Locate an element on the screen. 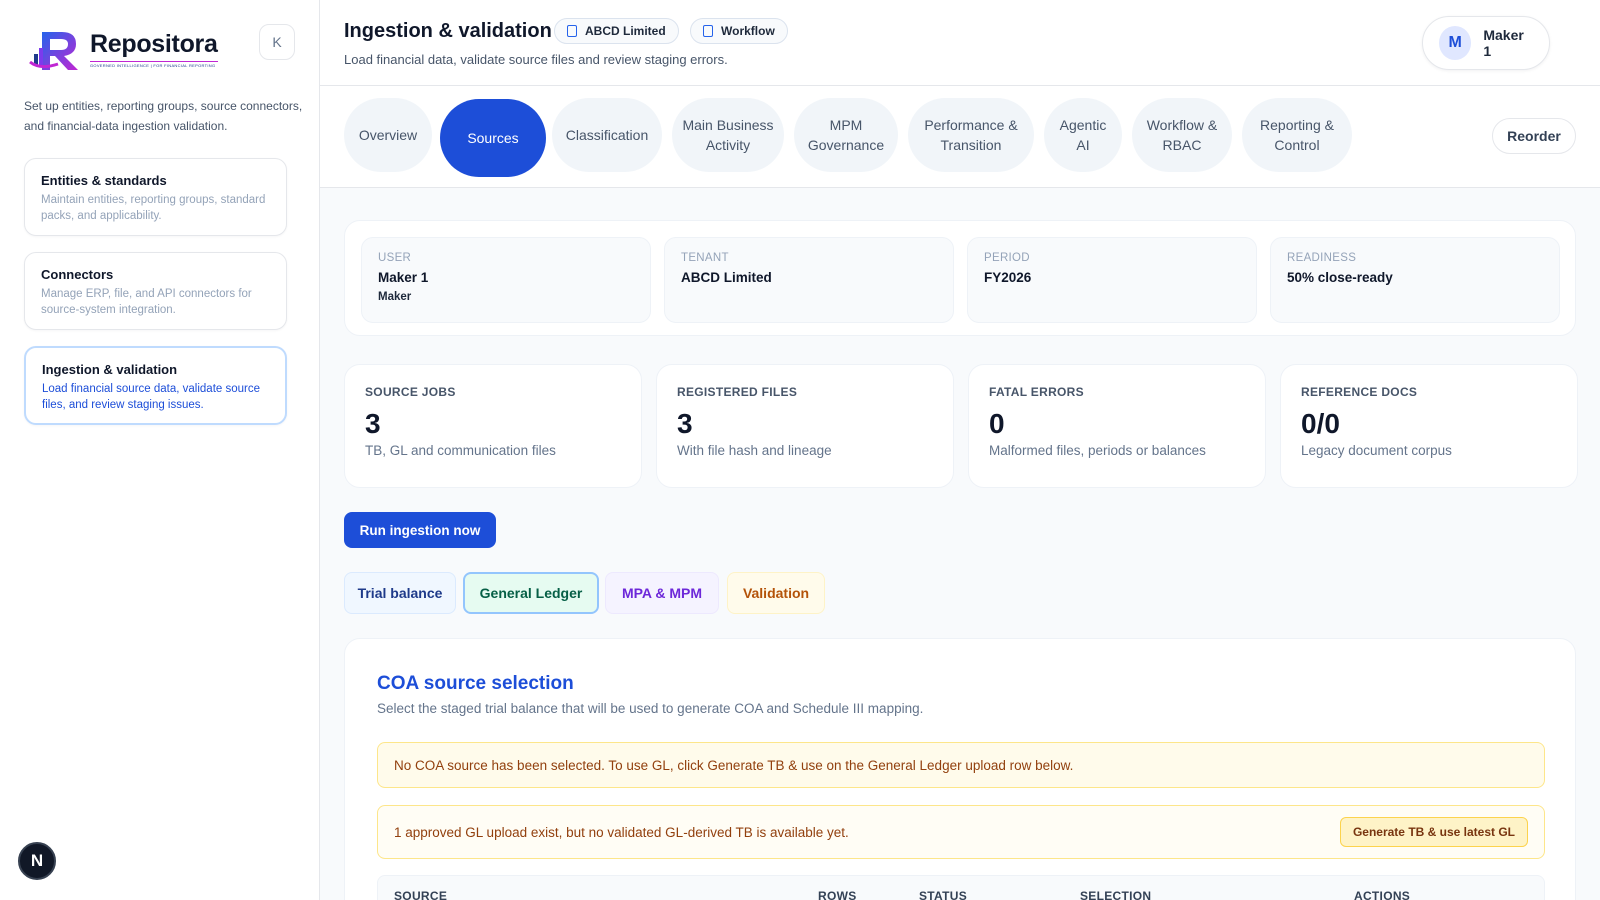 This screenshot has height=900, width=1600. tab-sources: Sources is located at coordinates (493, 138).